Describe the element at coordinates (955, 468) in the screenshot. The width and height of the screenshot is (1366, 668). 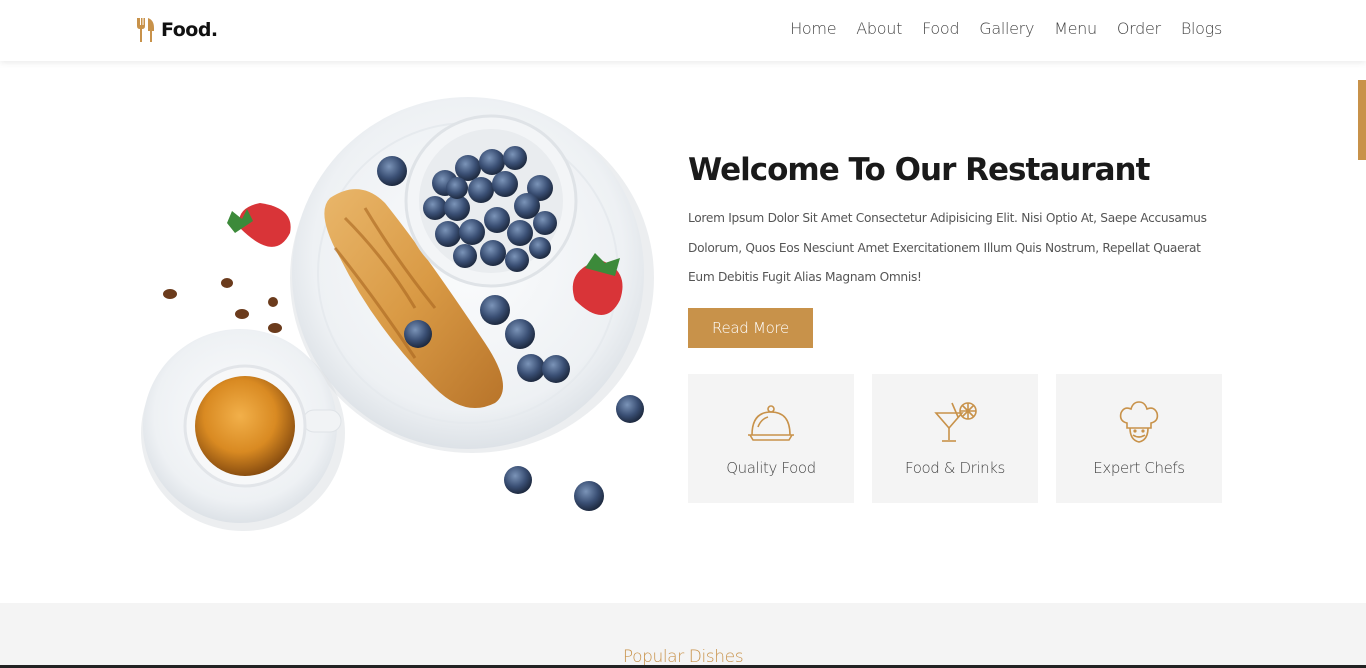
I see `feature-label: Food & Drinks` at that location.